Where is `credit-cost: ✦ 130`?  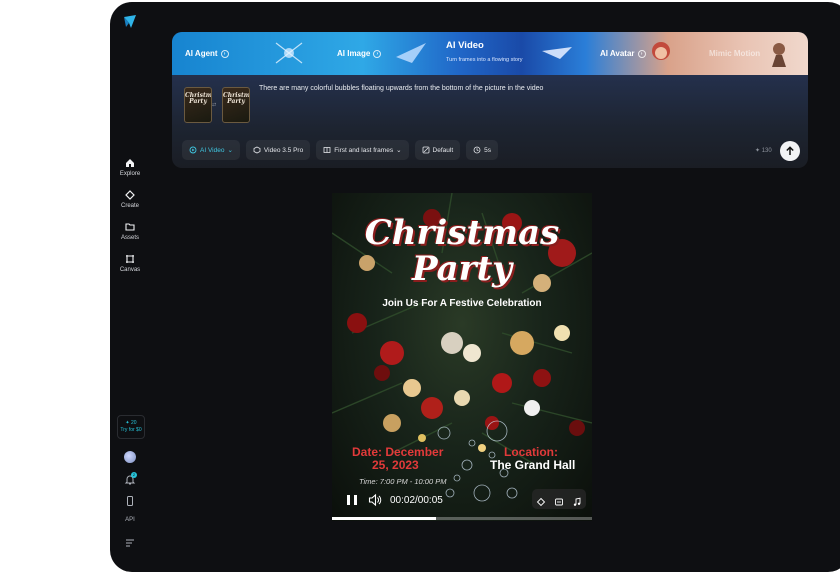 credit-cost: ✦ 130 is located at coordinates (763, 150).